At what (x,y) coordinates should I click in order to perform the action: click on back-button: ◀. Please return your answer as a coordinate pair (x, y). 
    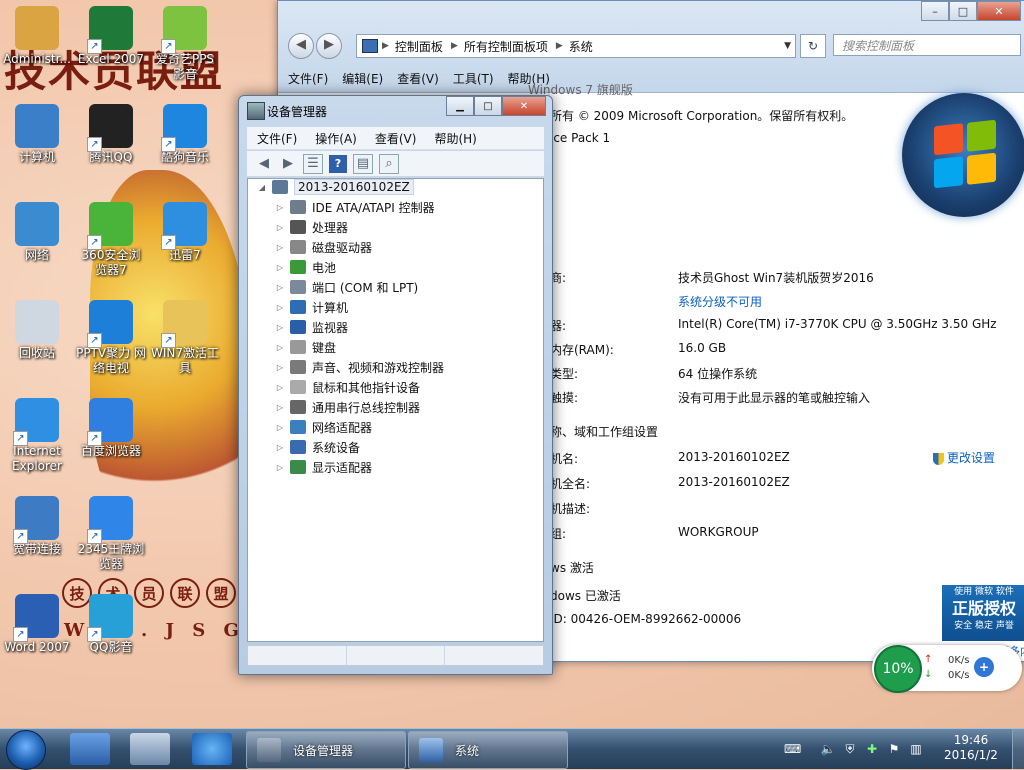
    Looking at the image, I should click on (301, 46).